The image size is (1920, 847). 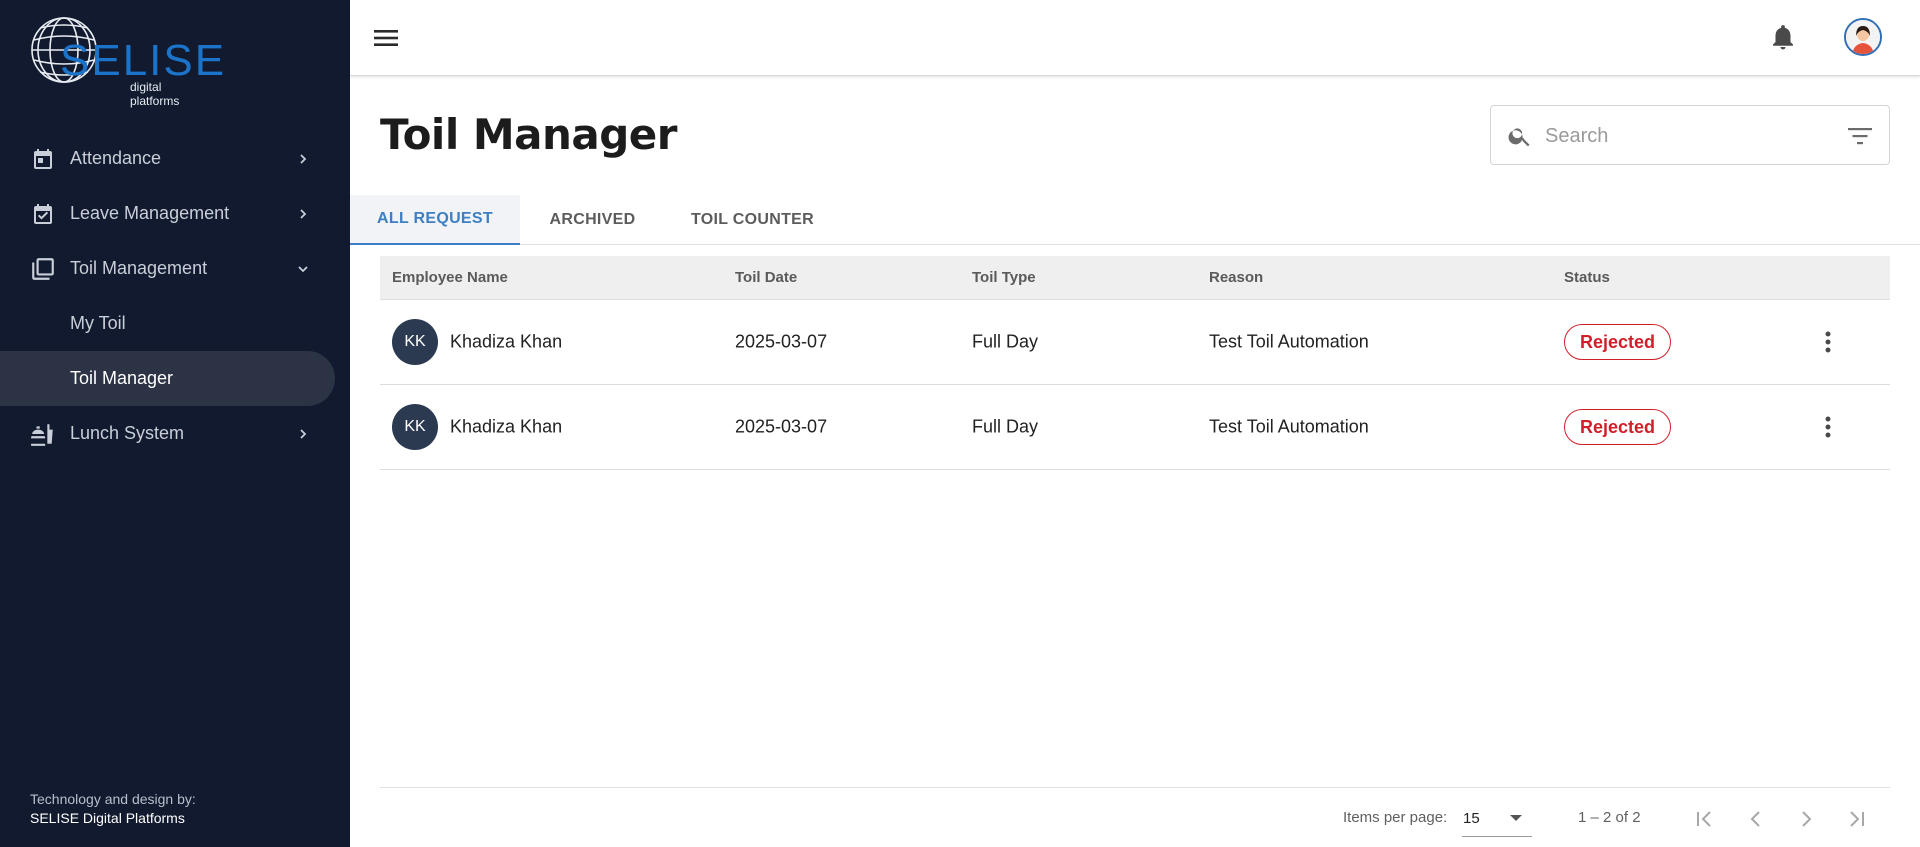 I want to click on sidebar-item-label: Lunch System, so click(x=127, y=433).